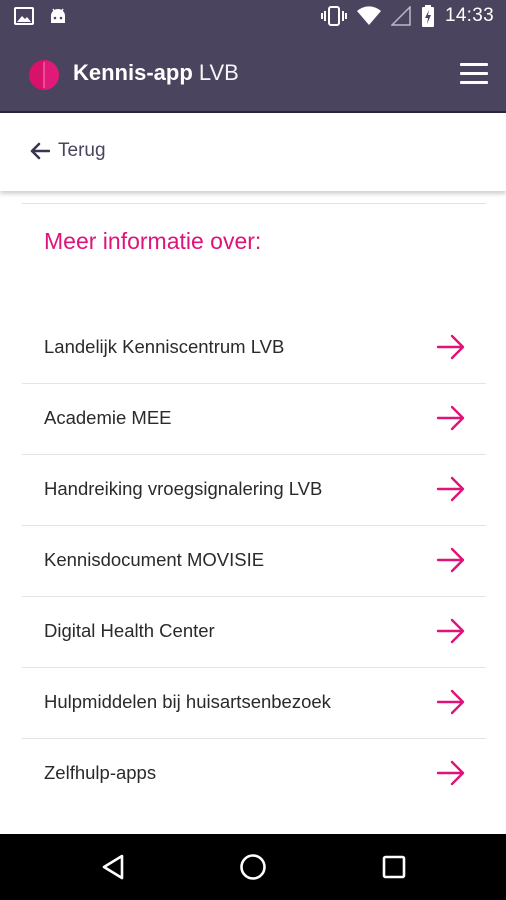 The image size is (506, 900). I want to click on status-right-icons: 14:33, so click(407, 16).